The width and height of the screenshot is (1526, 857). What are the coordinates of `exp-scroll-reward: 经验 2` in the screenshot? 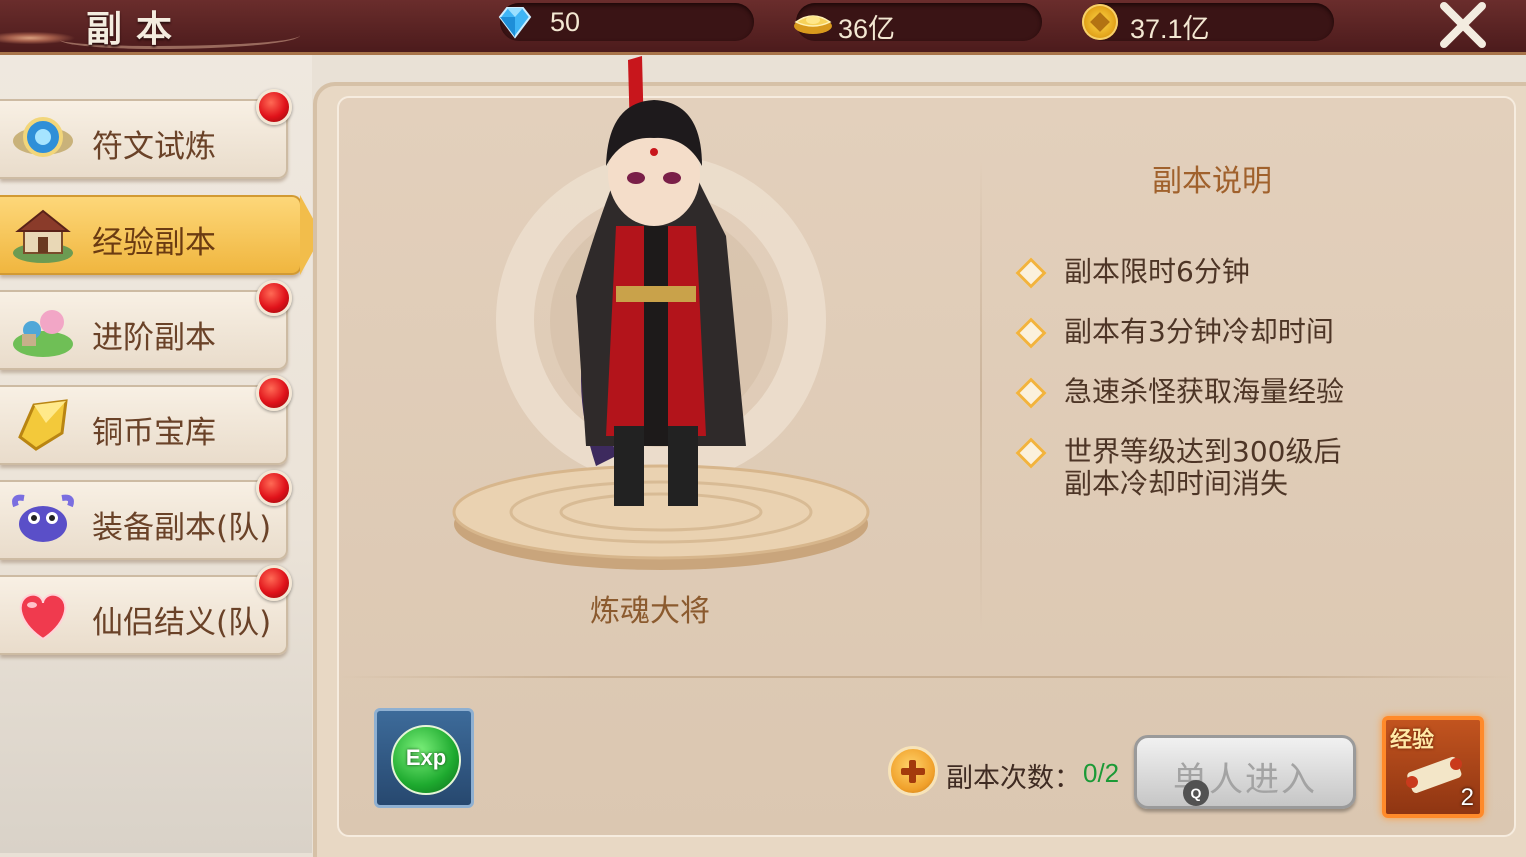 It's located at (1433, 767).